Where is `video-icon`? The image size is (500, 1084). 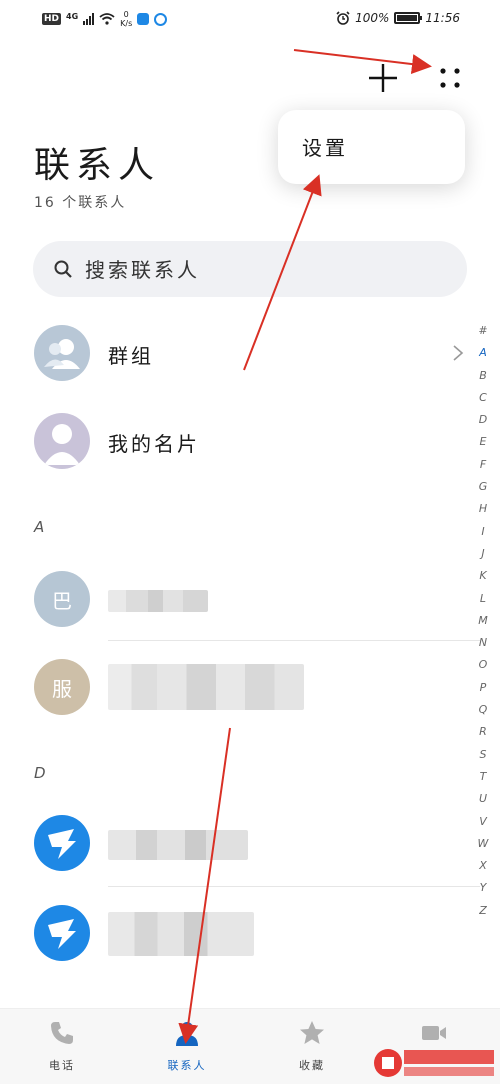 video-icon is located at coordinates (434, 1033).